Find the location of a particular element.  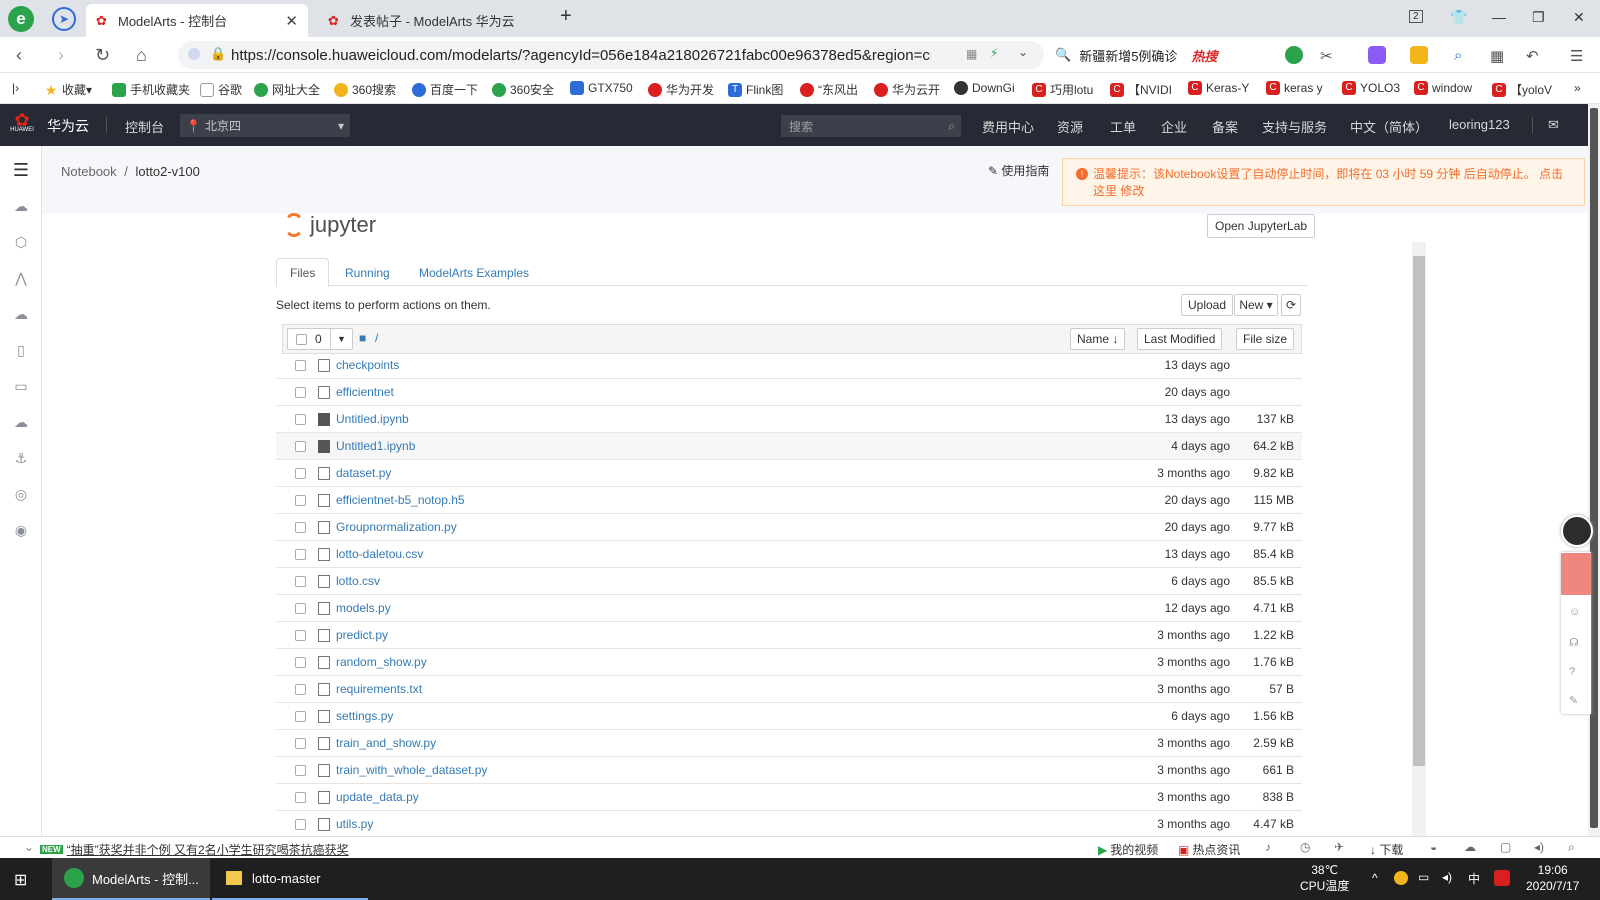

file-name-link: lotto.csv is located at coordinates (358, 581).